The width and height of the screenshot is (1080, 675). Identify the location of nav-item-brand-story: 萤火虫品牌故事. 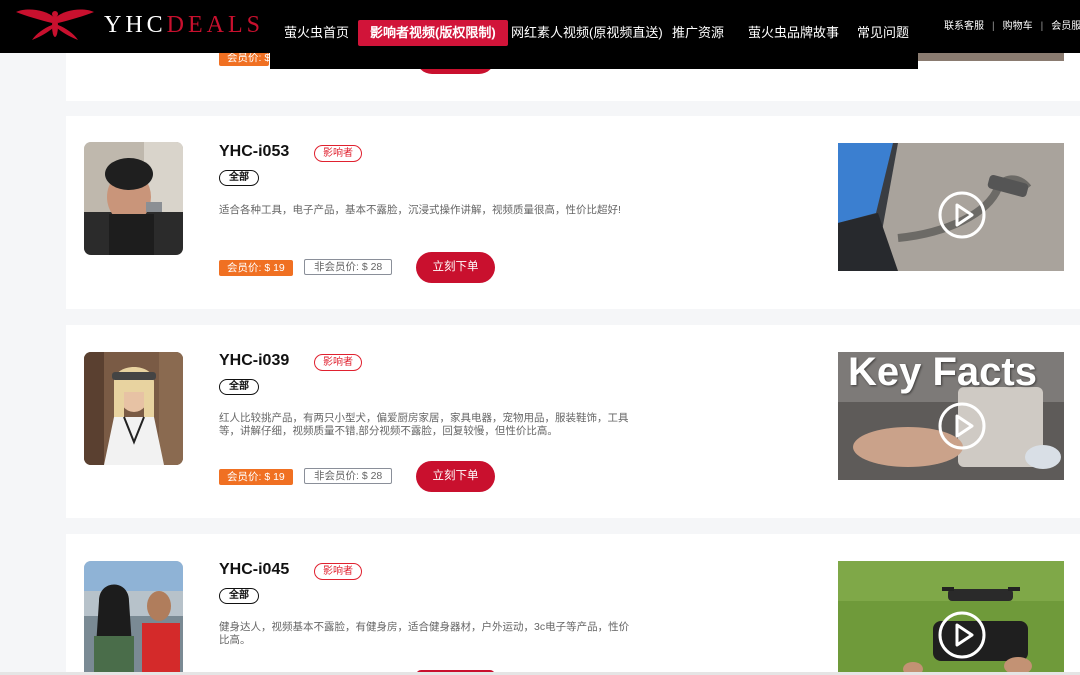
(793, 33).